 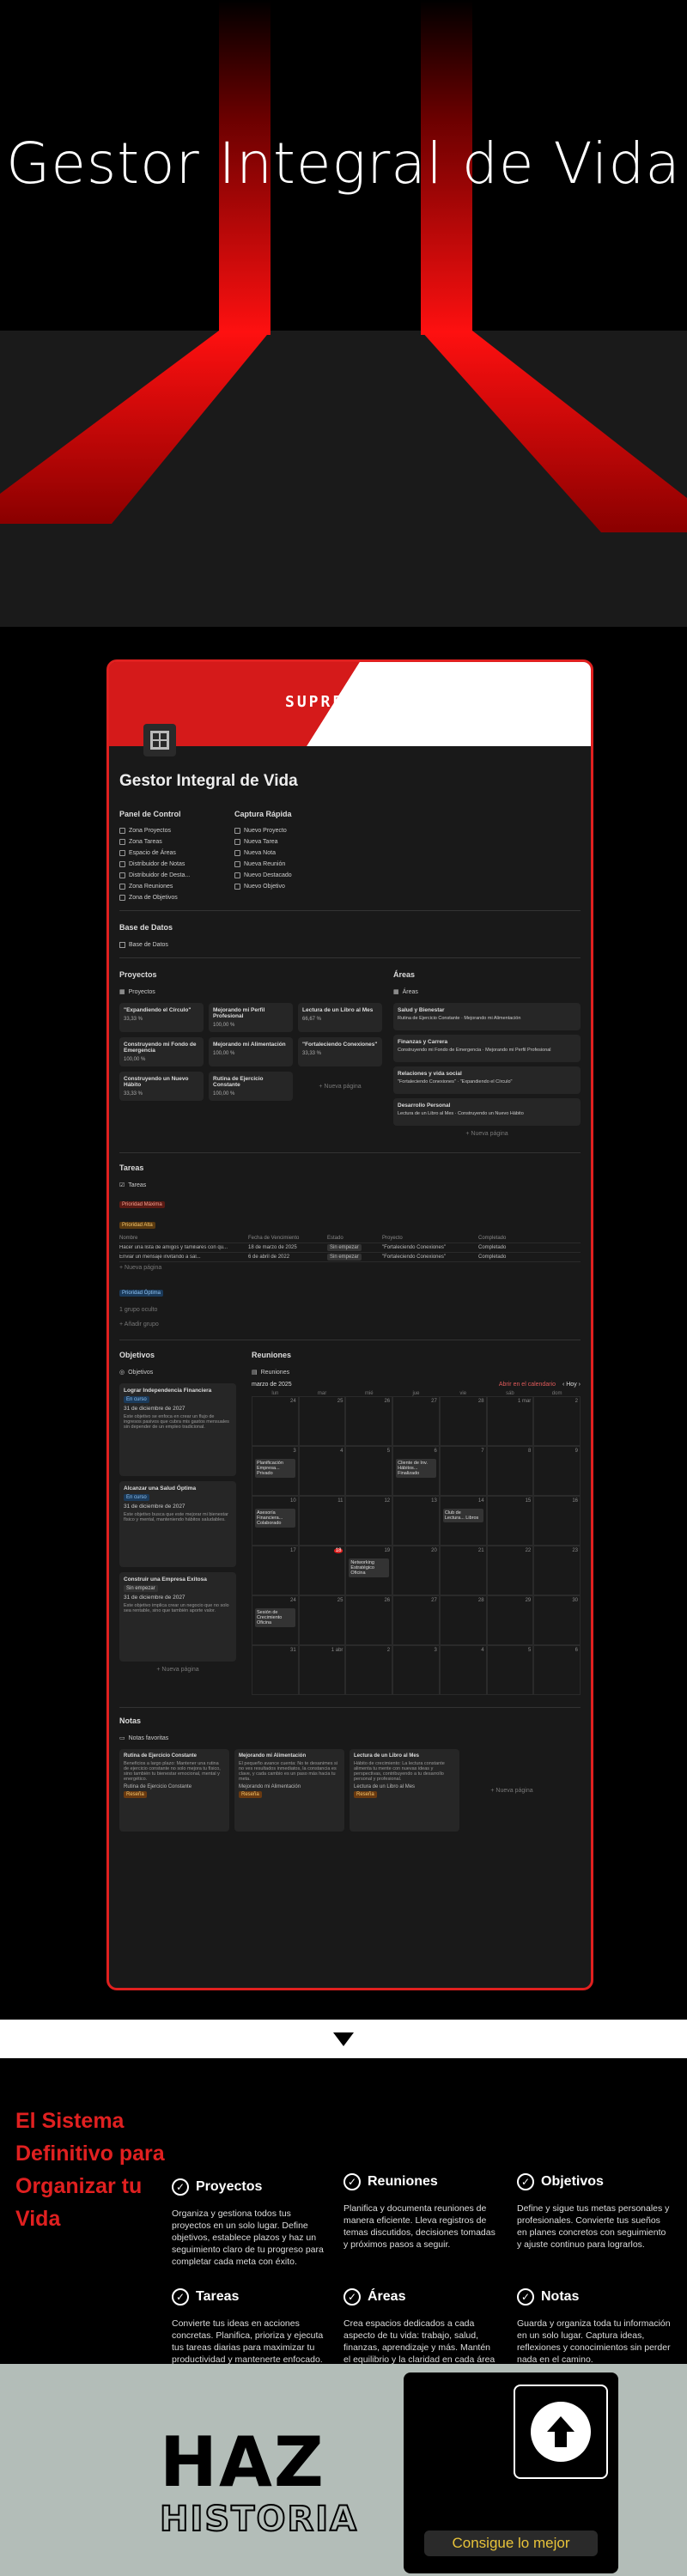 I want to click on calendar-day: 24, so click(x=275, y=1421).